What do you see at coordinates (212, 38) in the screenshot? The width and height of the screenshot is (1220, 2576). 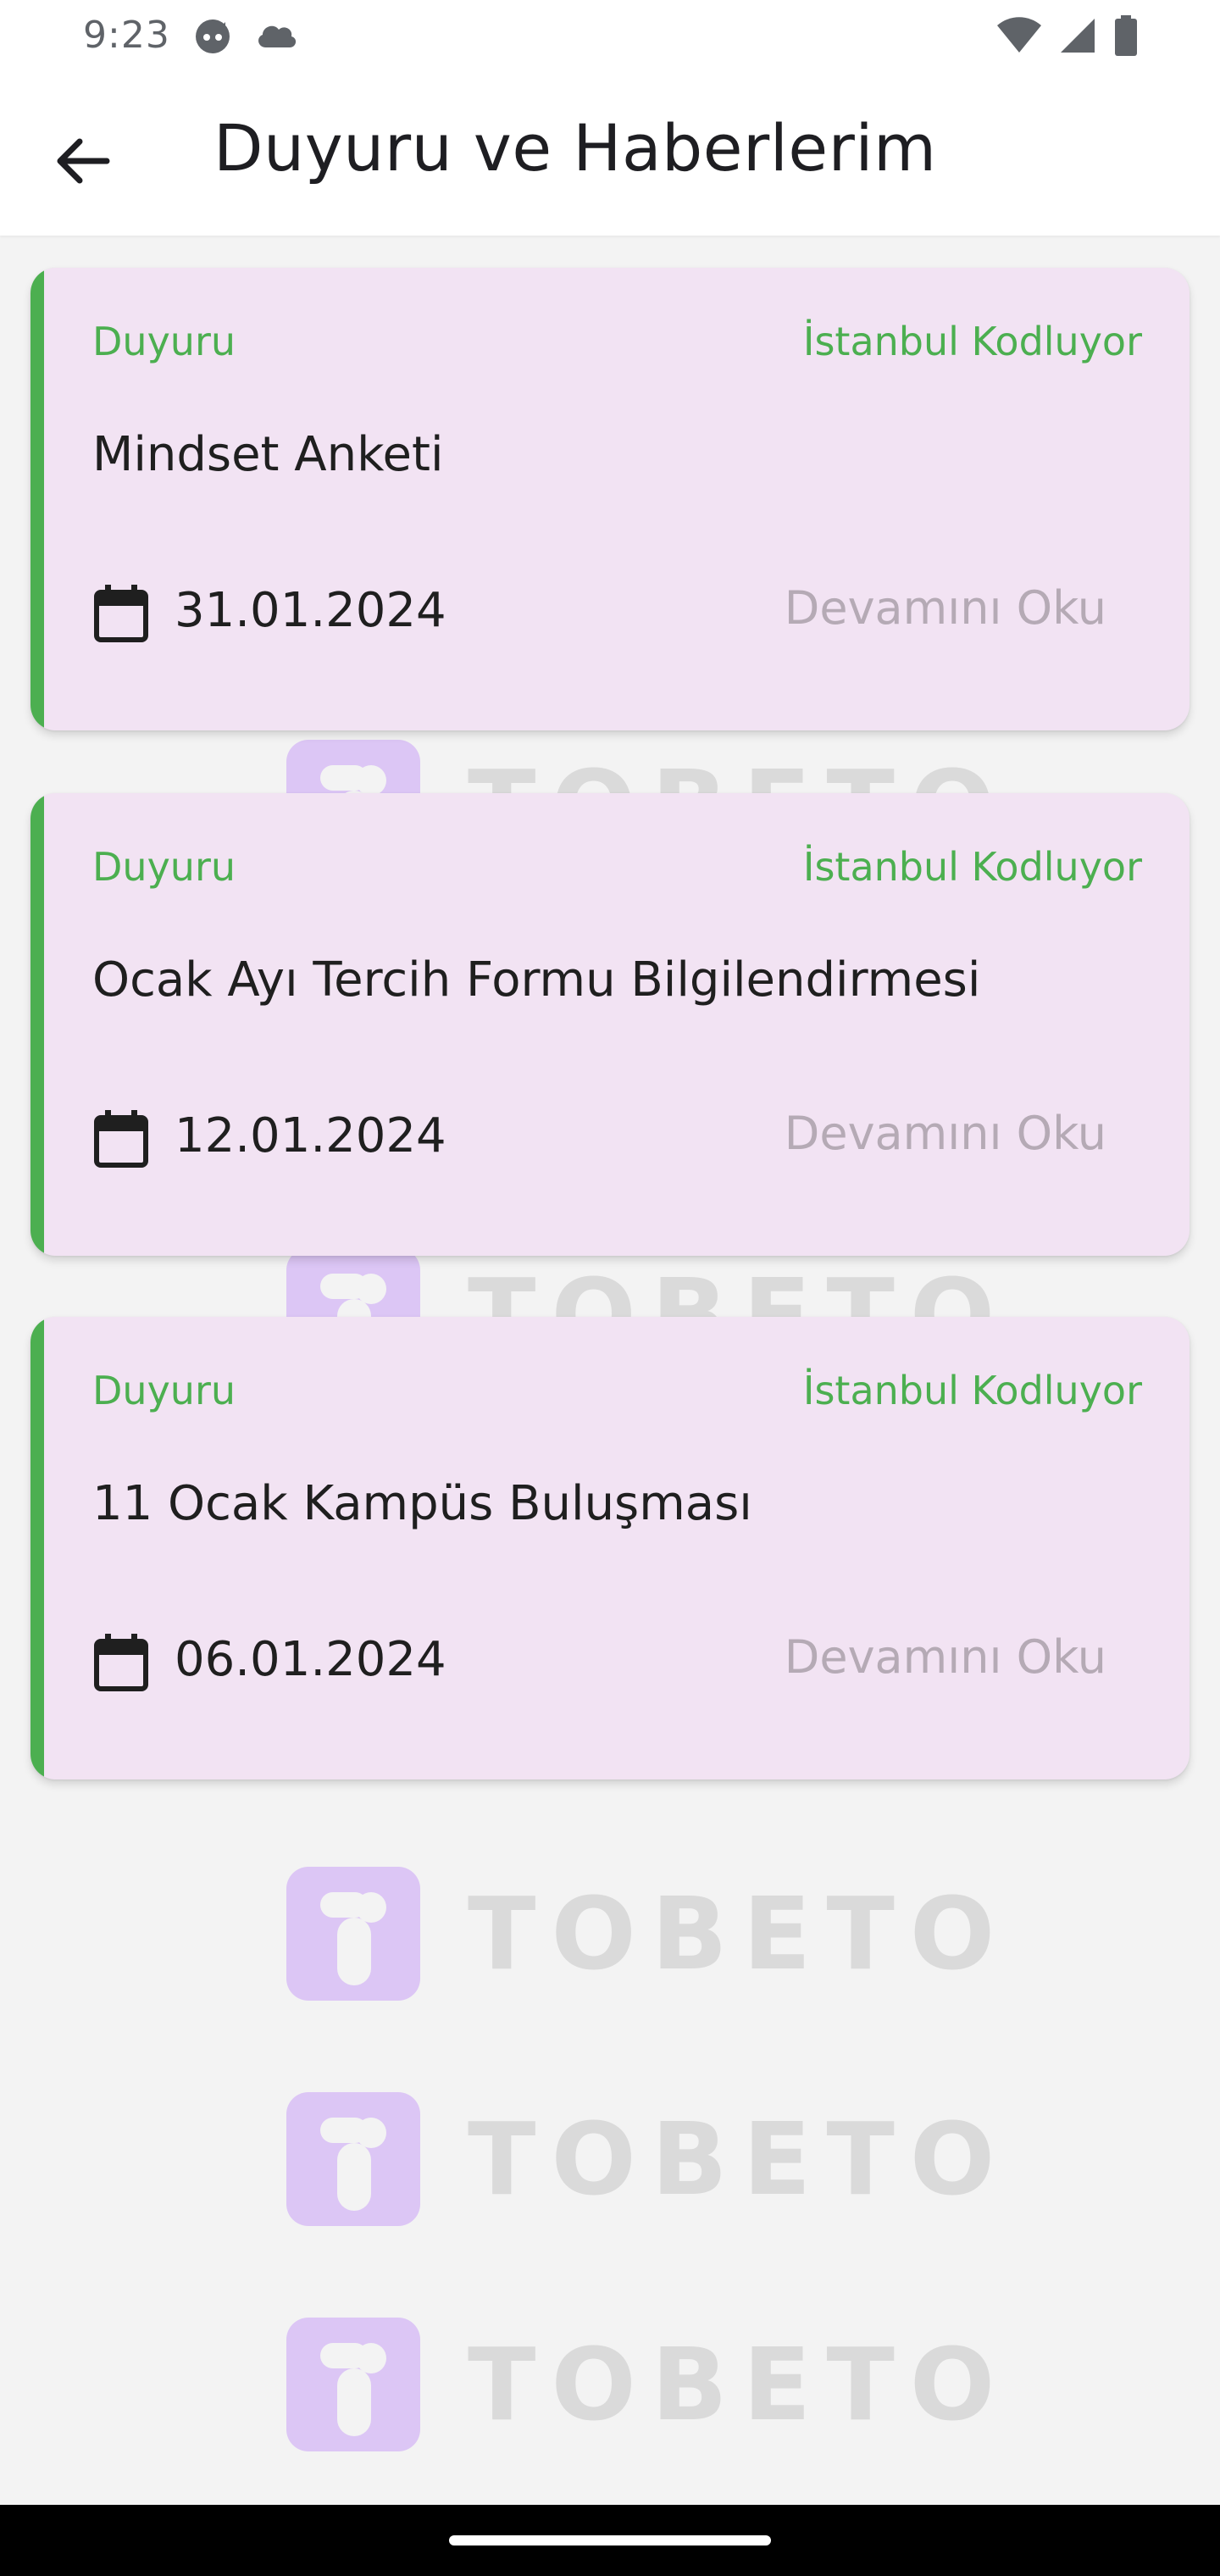 I see `face-icon` at bounding box center [212, 38].